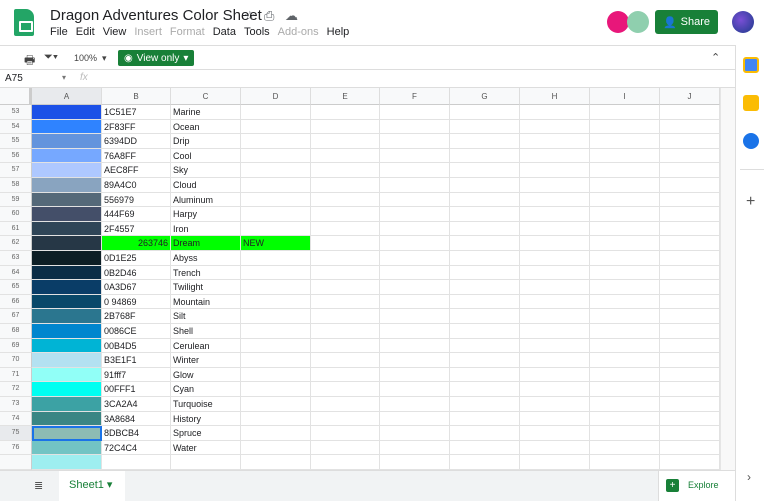 The image size is (768, 501). Describe the element at coordinates (64, 77) in the screenshot. I see `chevron-down-icon: ▾` at that location.